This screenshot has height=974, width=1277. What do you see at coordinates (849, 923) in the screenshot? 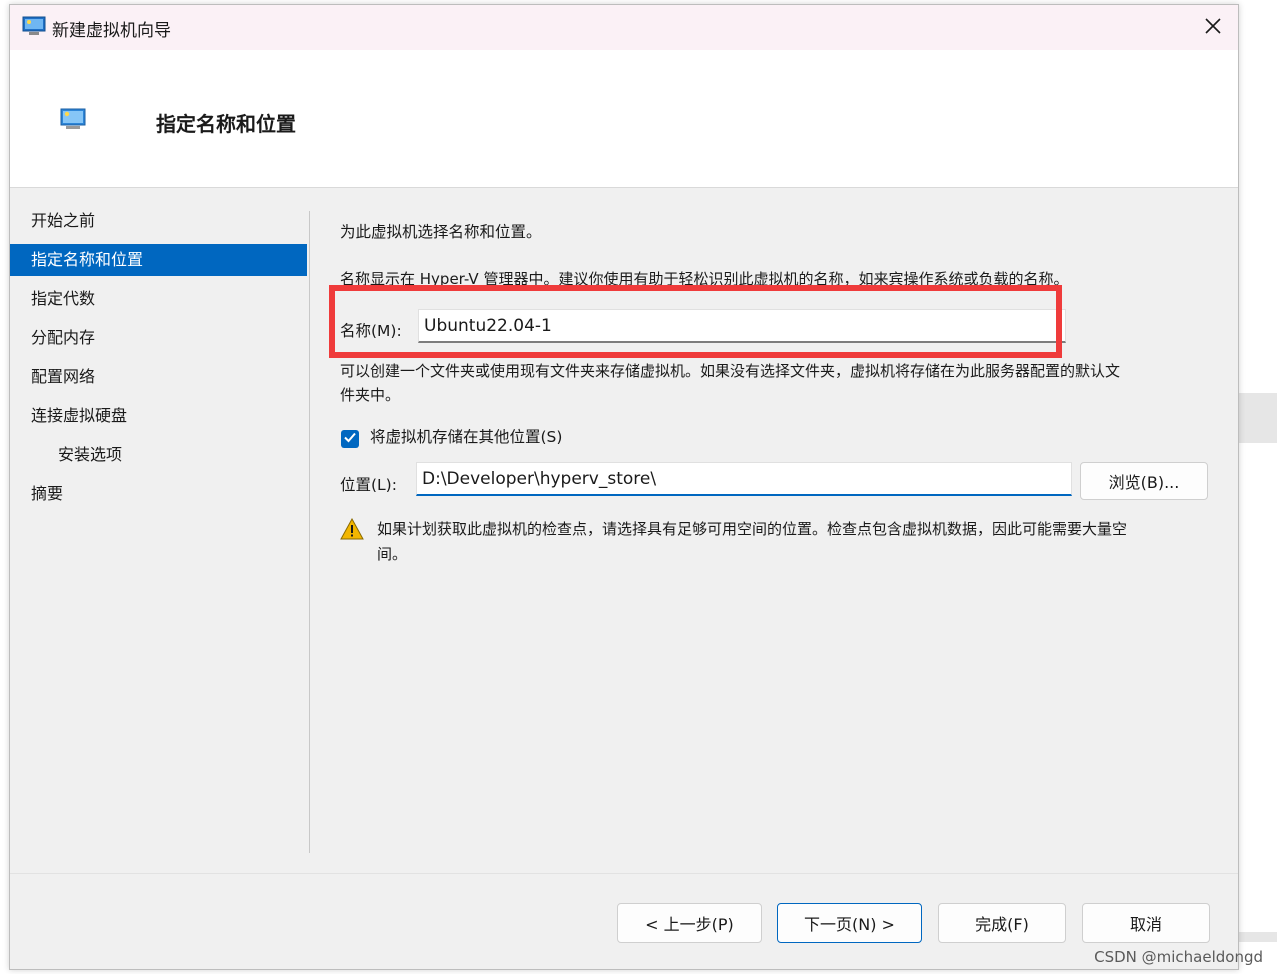
I see `next-button: 下一页(N) >` at bounding box center [849, 923].